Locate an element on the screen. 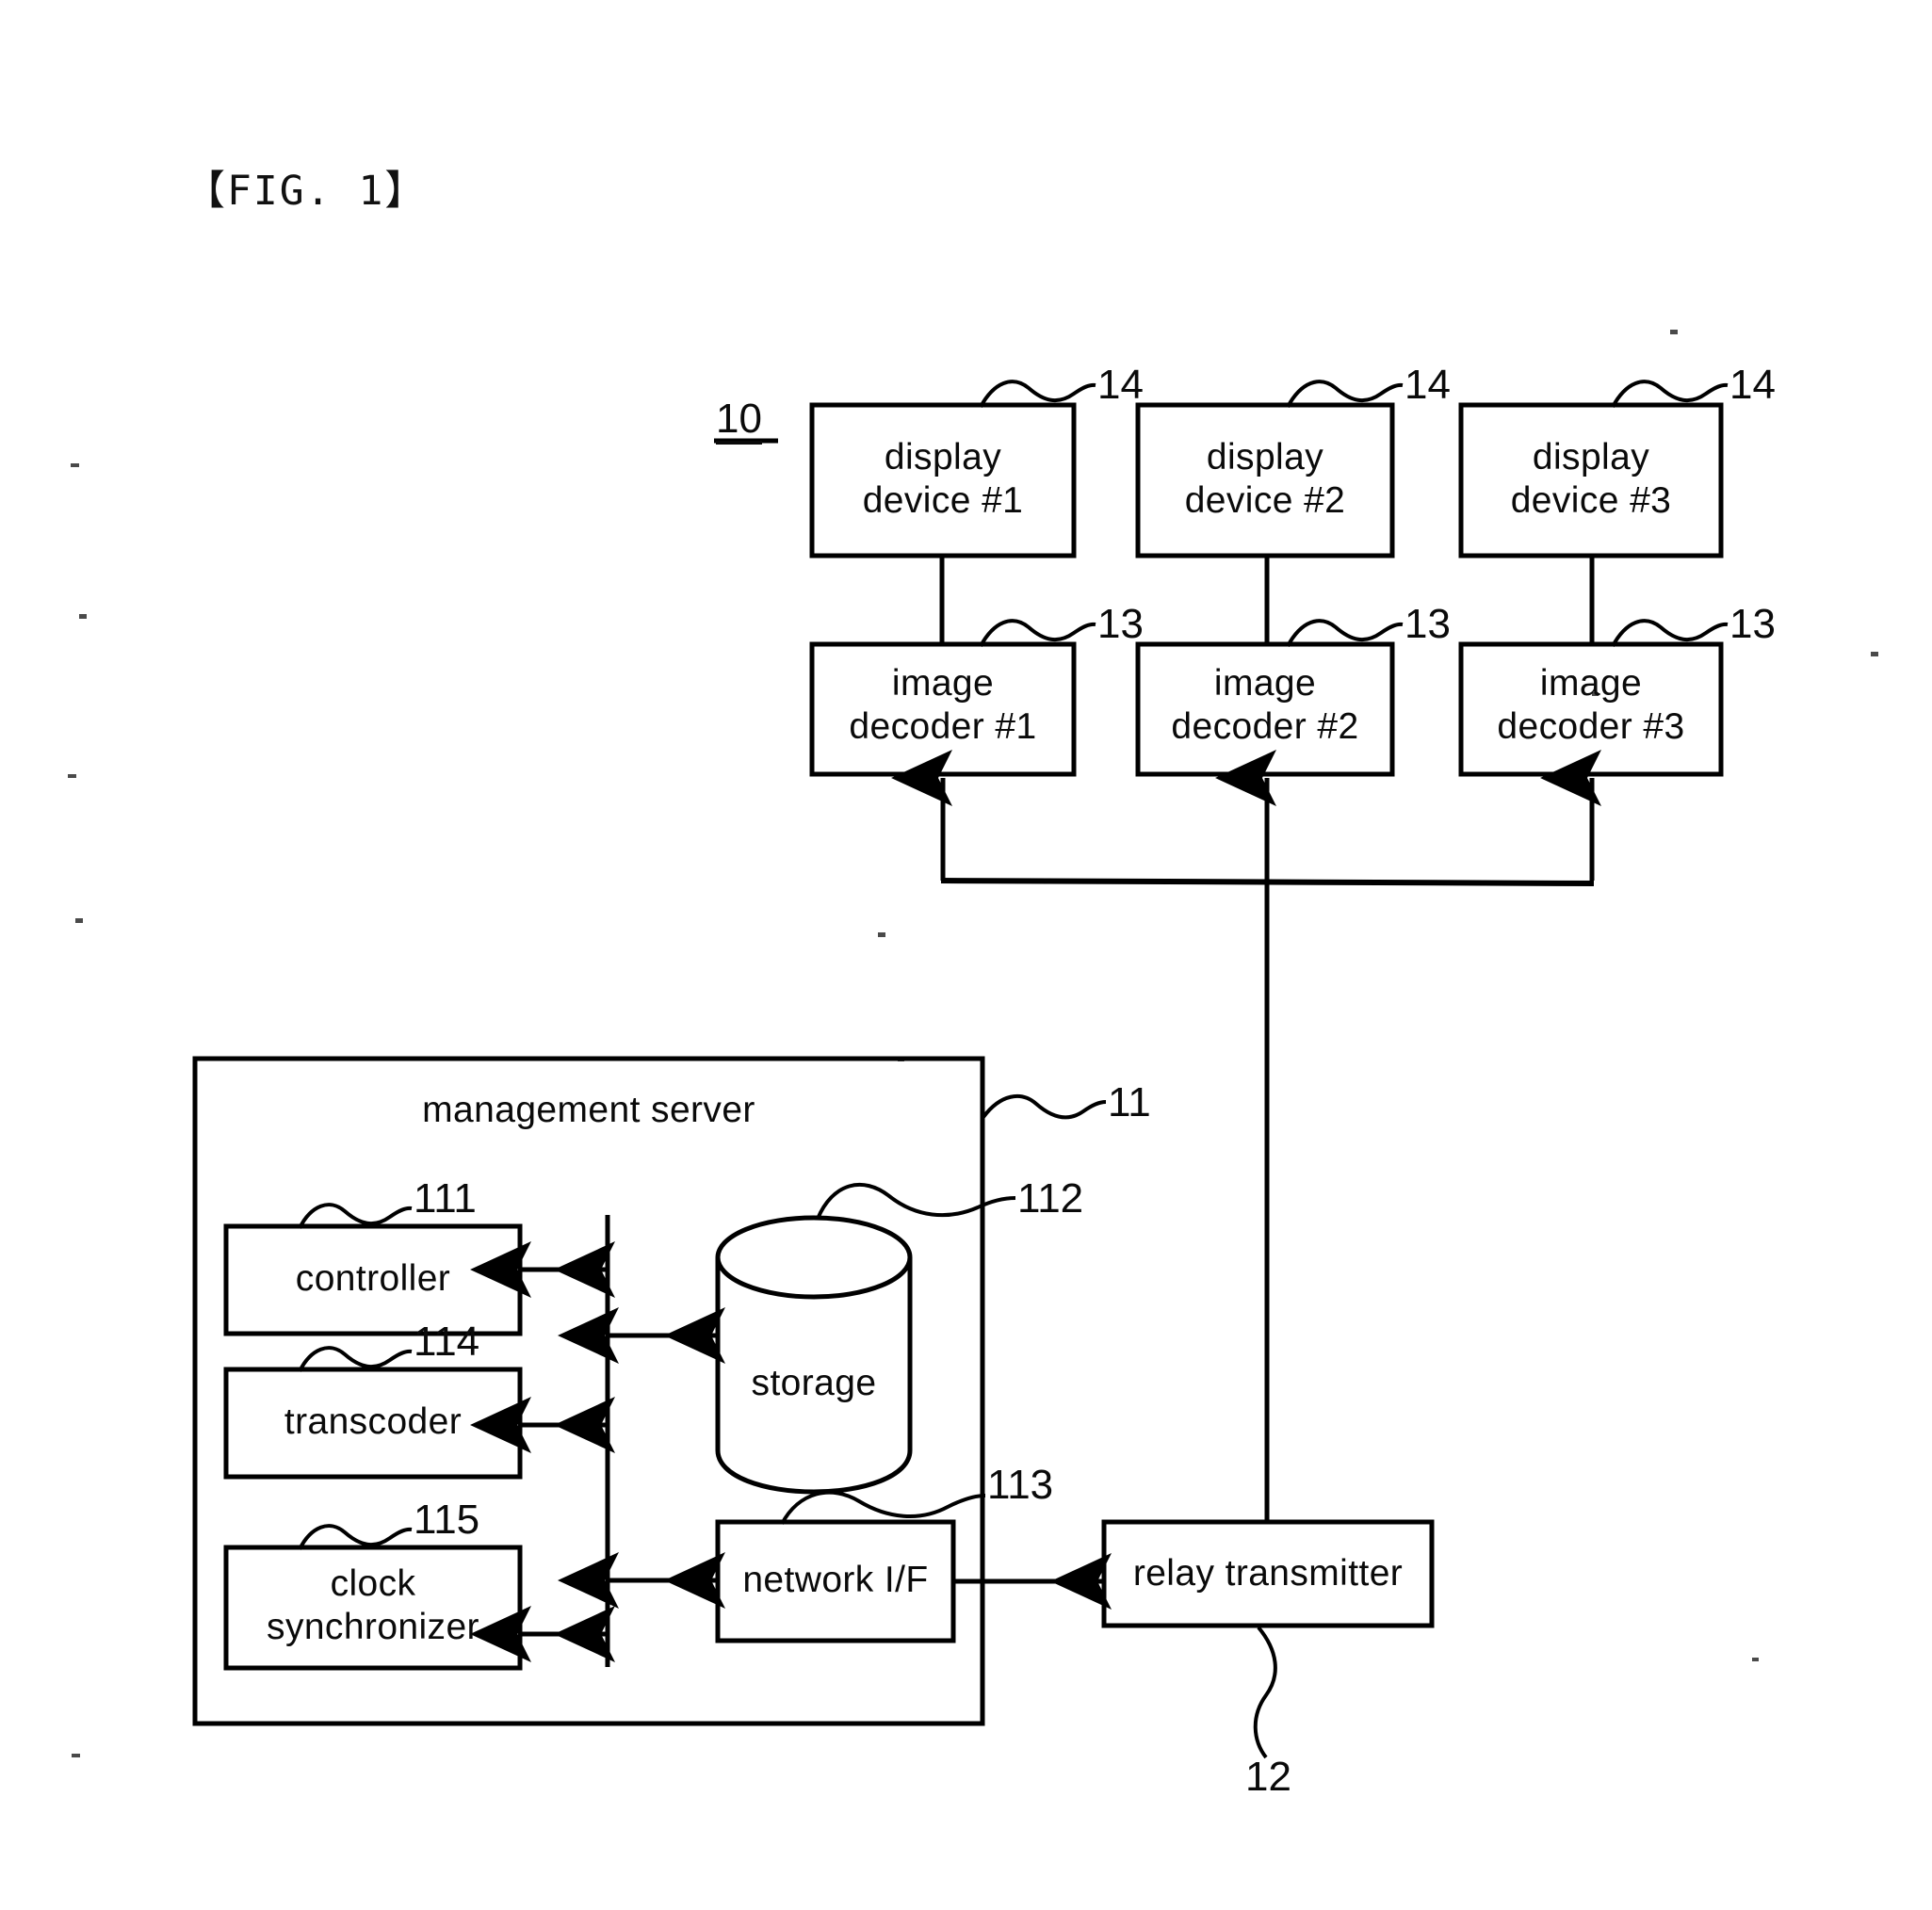 The image size is (1932, 1910). ref-decoder-13-c: 13 is located at coordinates (1753, 624).